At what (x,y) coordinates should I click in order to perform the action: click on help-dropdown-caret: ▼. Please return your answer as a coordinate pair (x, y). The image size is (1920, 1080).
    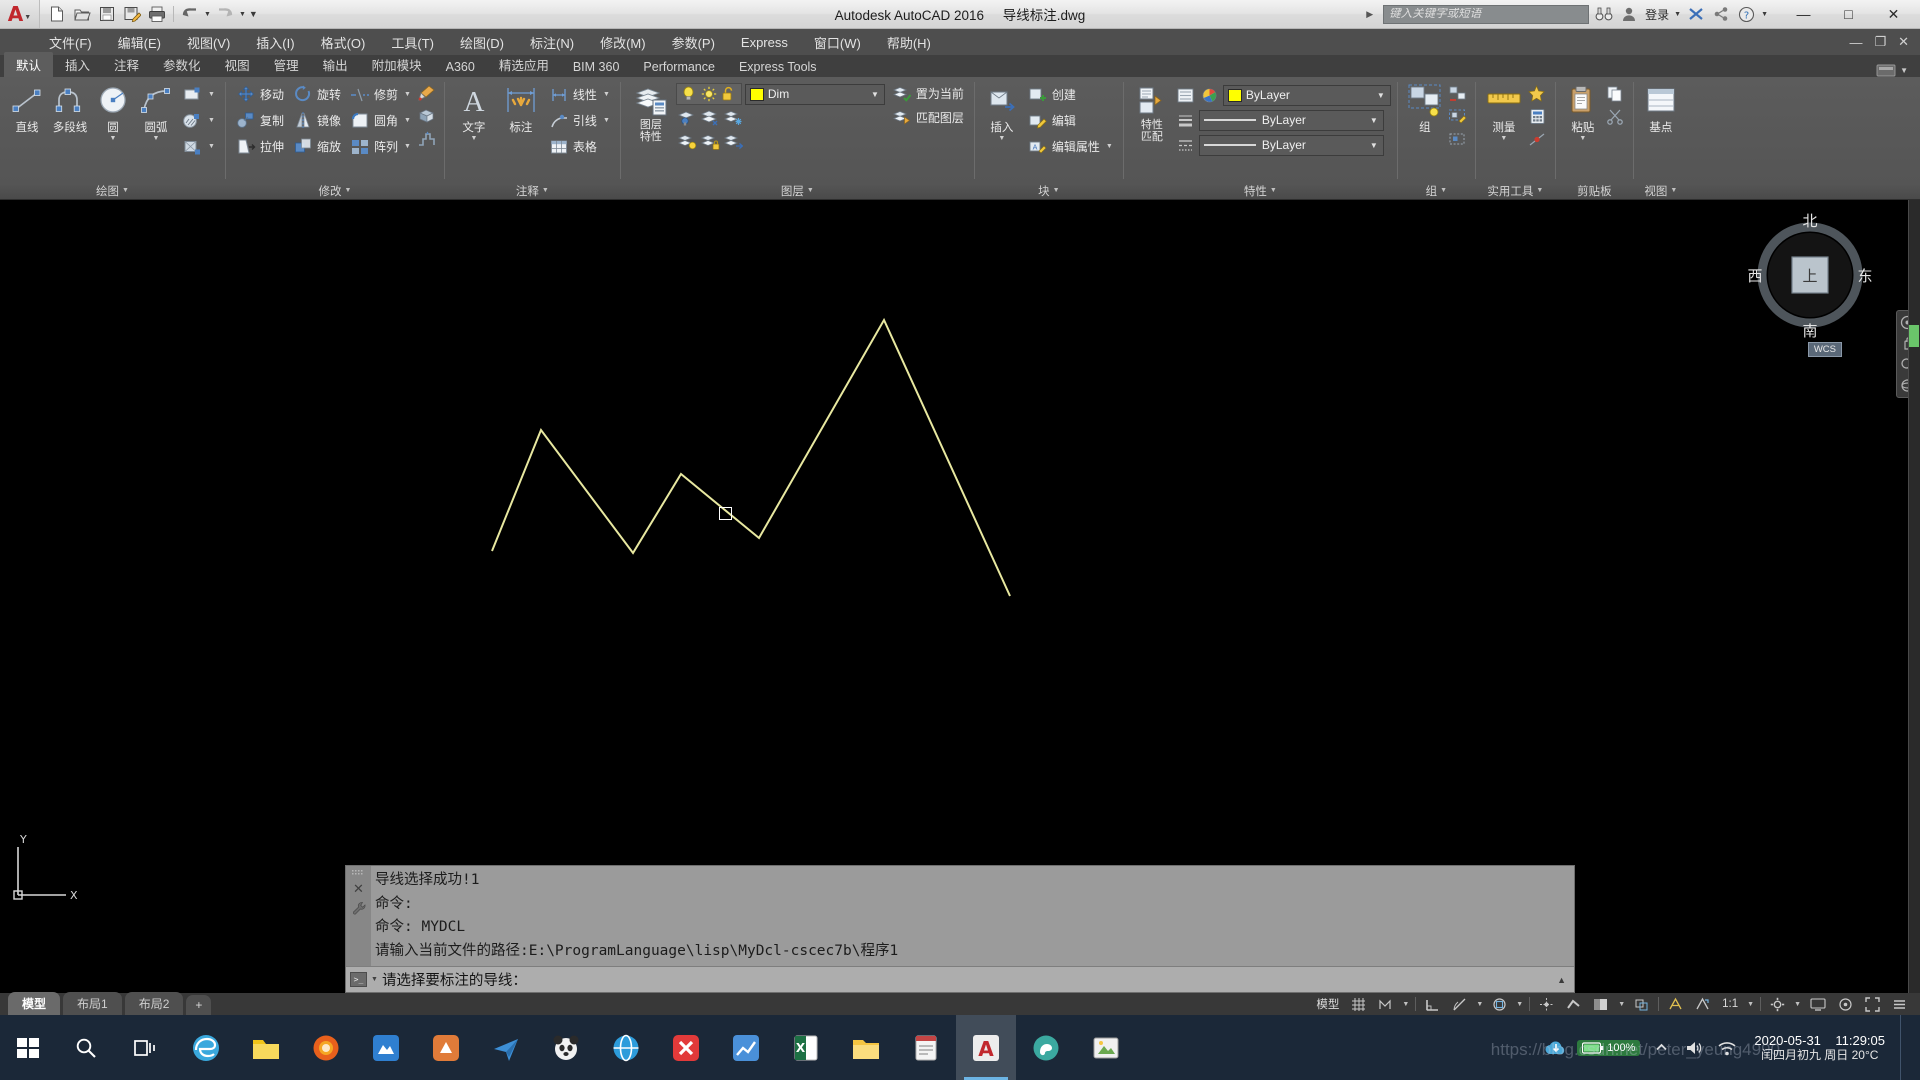
    Looking at the image, I should click on (1764, 14).